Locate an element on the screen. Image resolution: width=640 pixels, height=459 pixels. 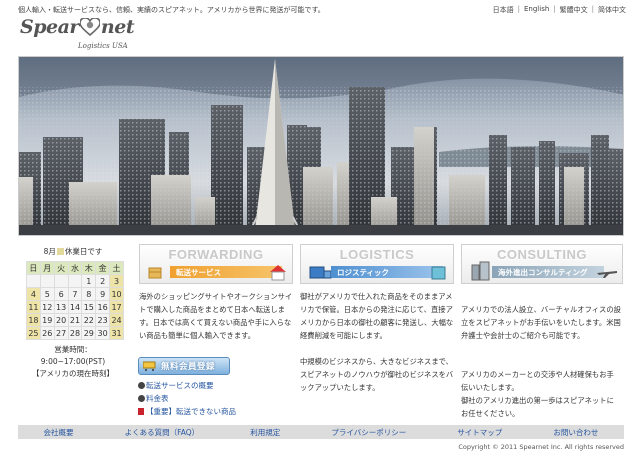
link-row: 転送サービスの概要 is located at coordinates (187, 385).